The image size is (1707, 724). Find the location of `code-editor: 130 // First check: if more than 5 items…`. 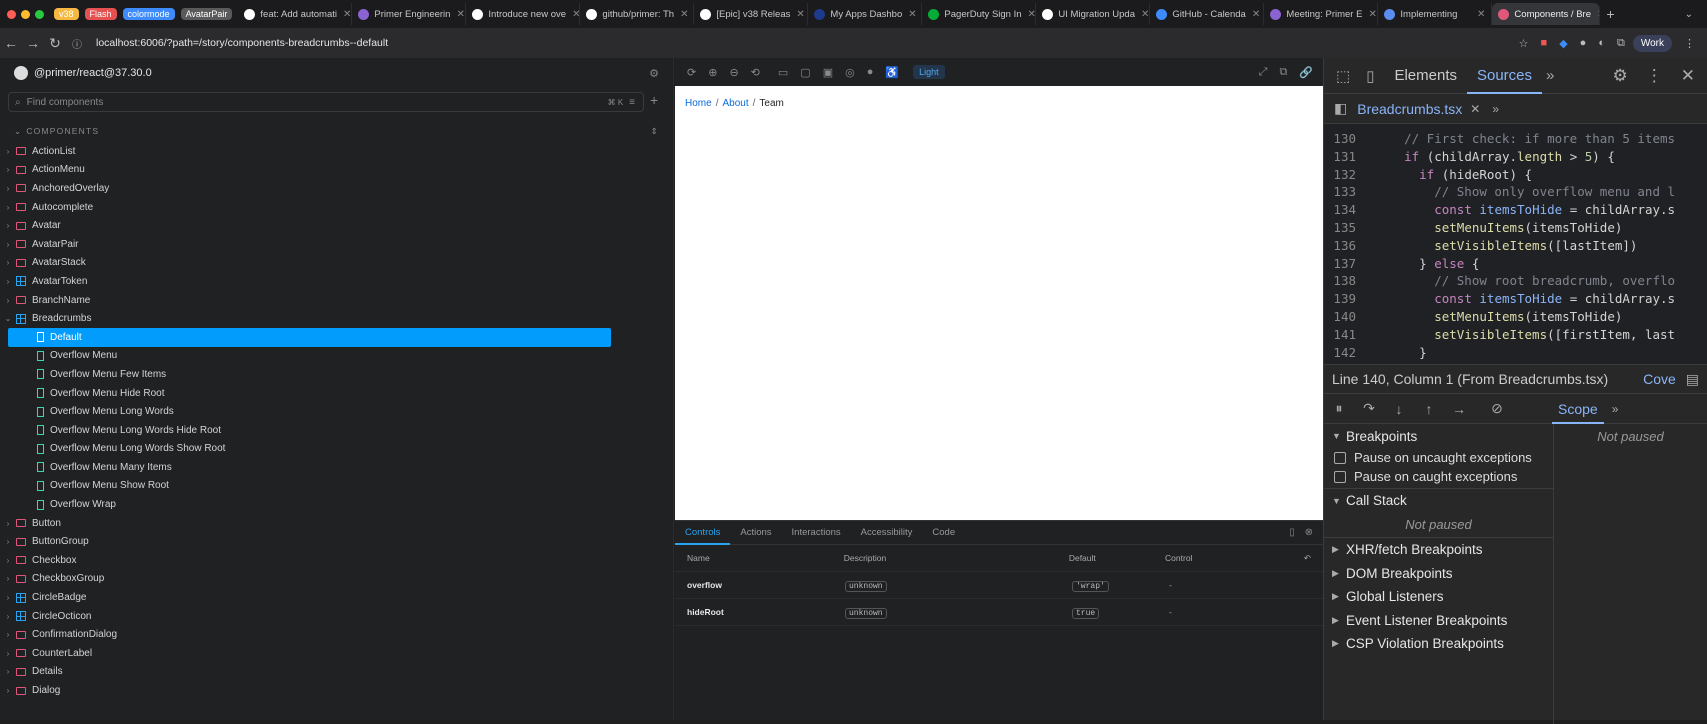

code-editor: 130 // First check: if more than 5 items… is located at coordinates (1515, 244).